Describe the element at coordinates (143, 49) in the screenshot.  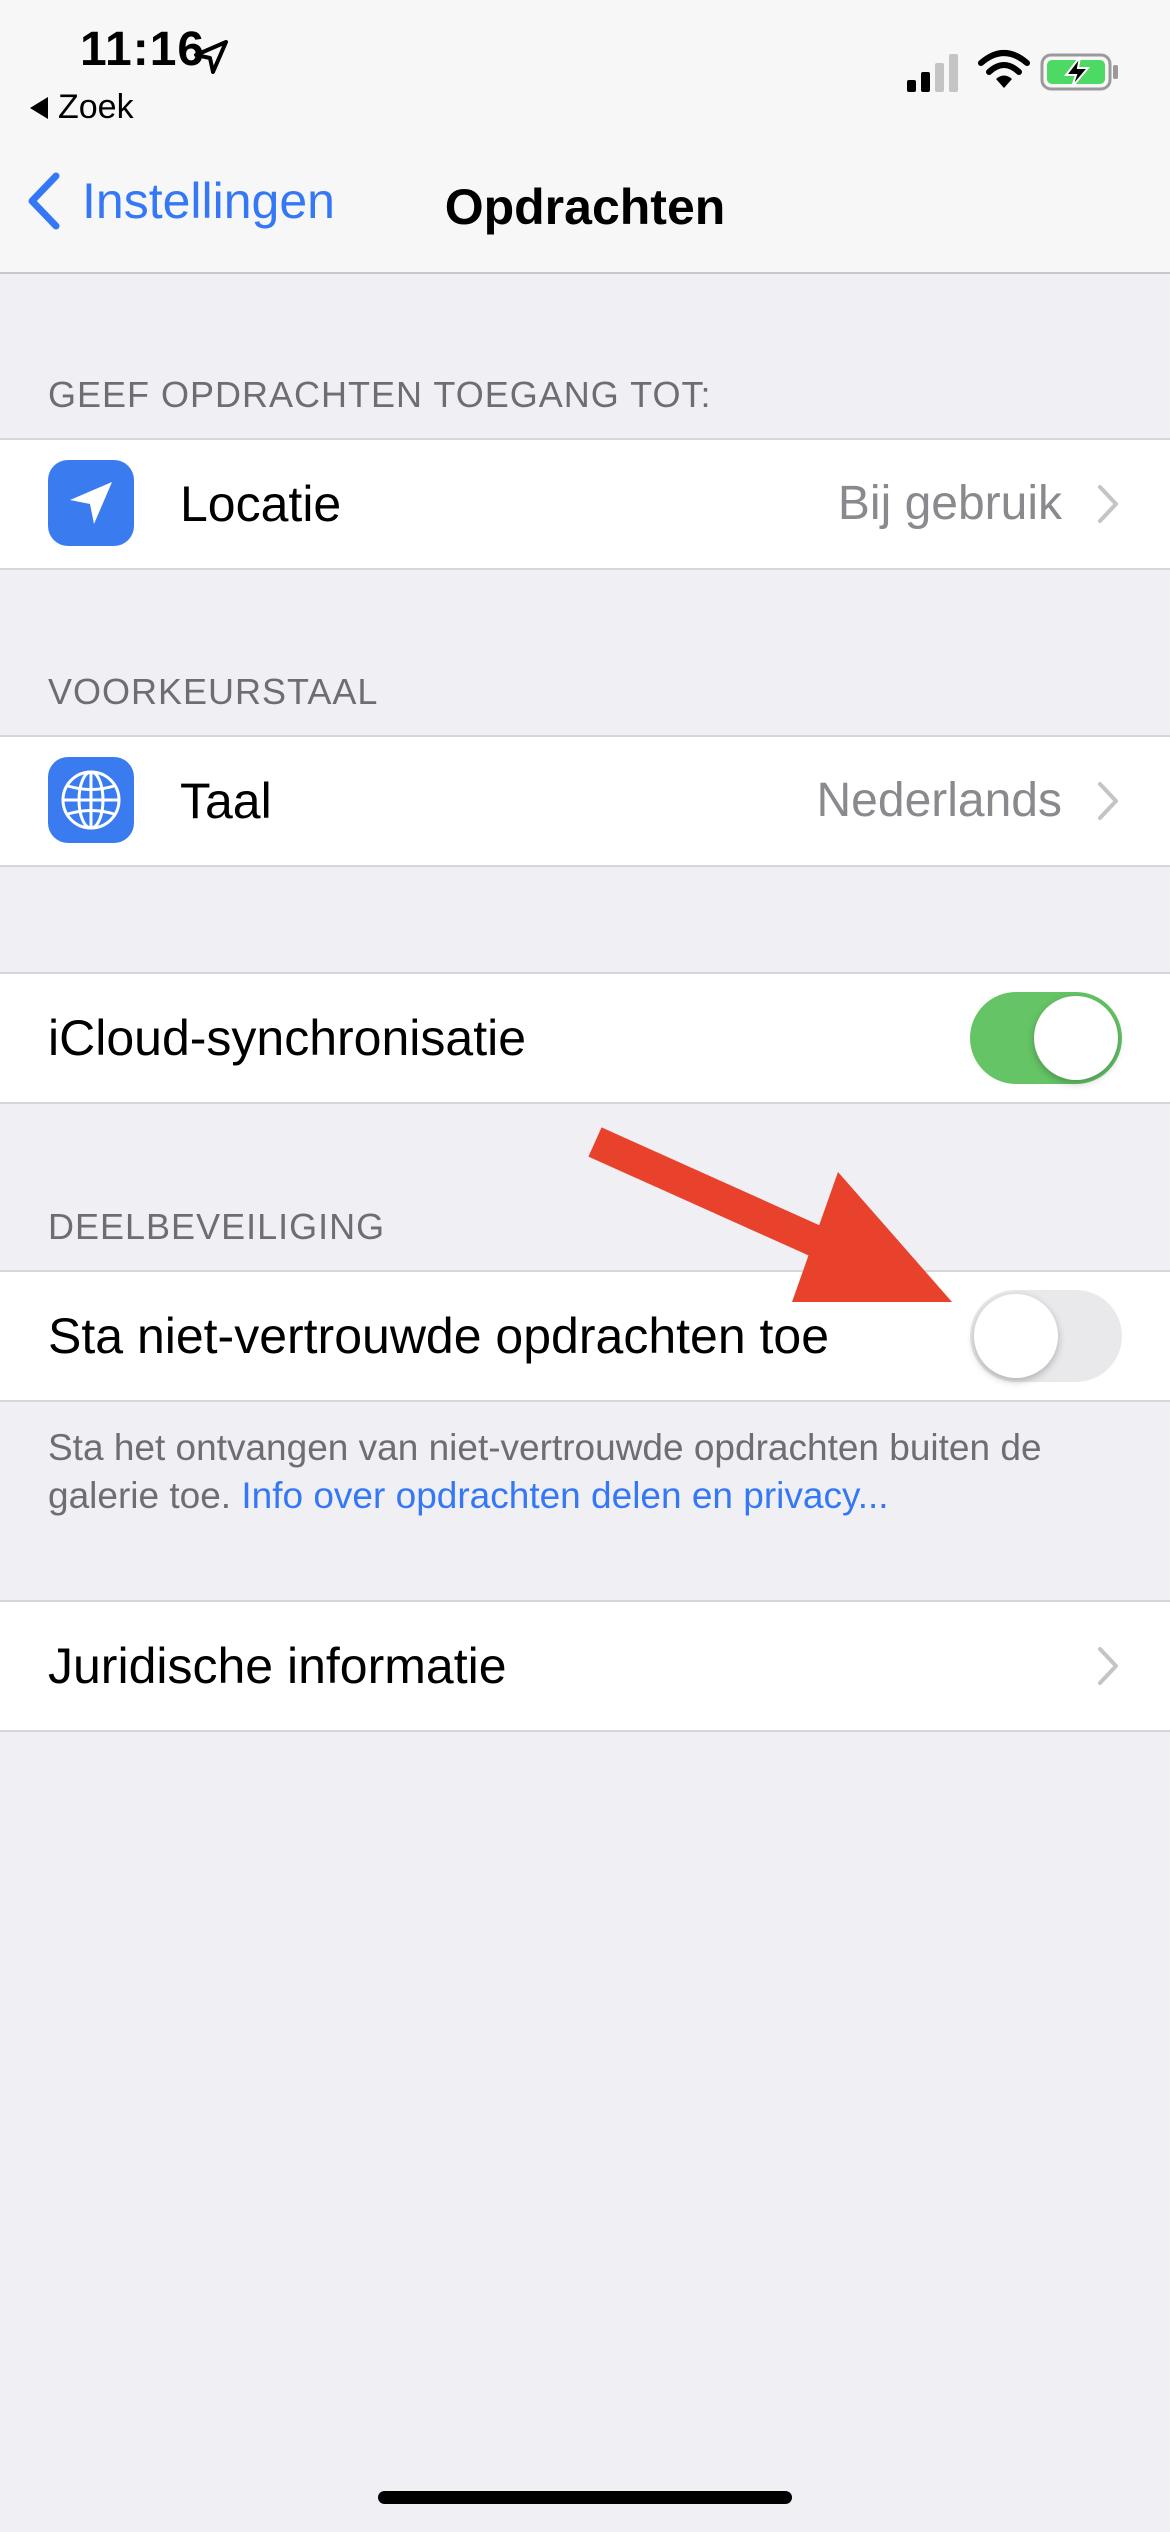
I see `status-time: 11:16` at that location.